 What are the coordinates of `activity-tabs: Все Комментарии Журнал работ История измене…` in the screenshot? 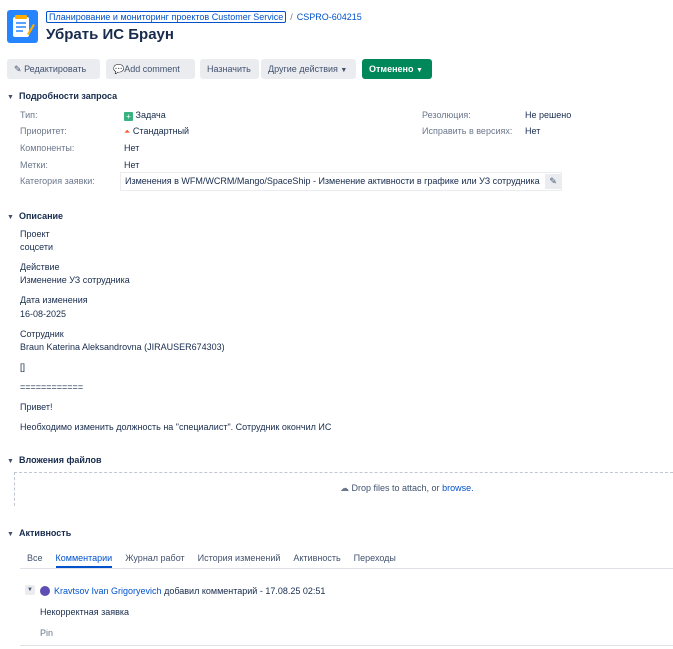 It's located at (218, 560).